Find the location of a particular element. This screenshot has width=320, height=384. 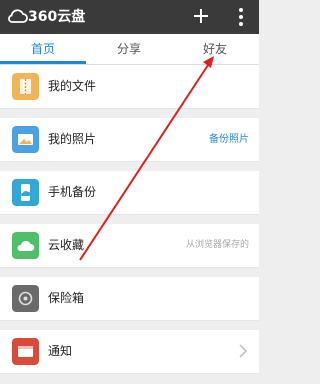

list-item-my-files: 我的文件 is located at coordinates (129, 87).